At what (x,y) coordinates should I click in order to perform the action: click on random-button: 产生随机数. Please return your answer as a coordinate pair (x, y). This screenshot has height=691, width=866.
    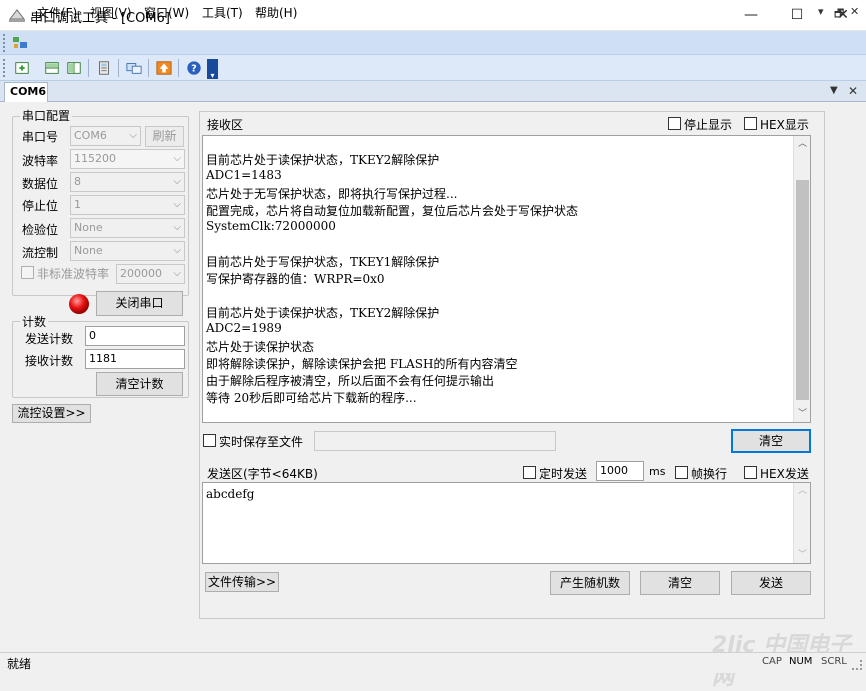
    Looking at the image, I should click on (590, 583).